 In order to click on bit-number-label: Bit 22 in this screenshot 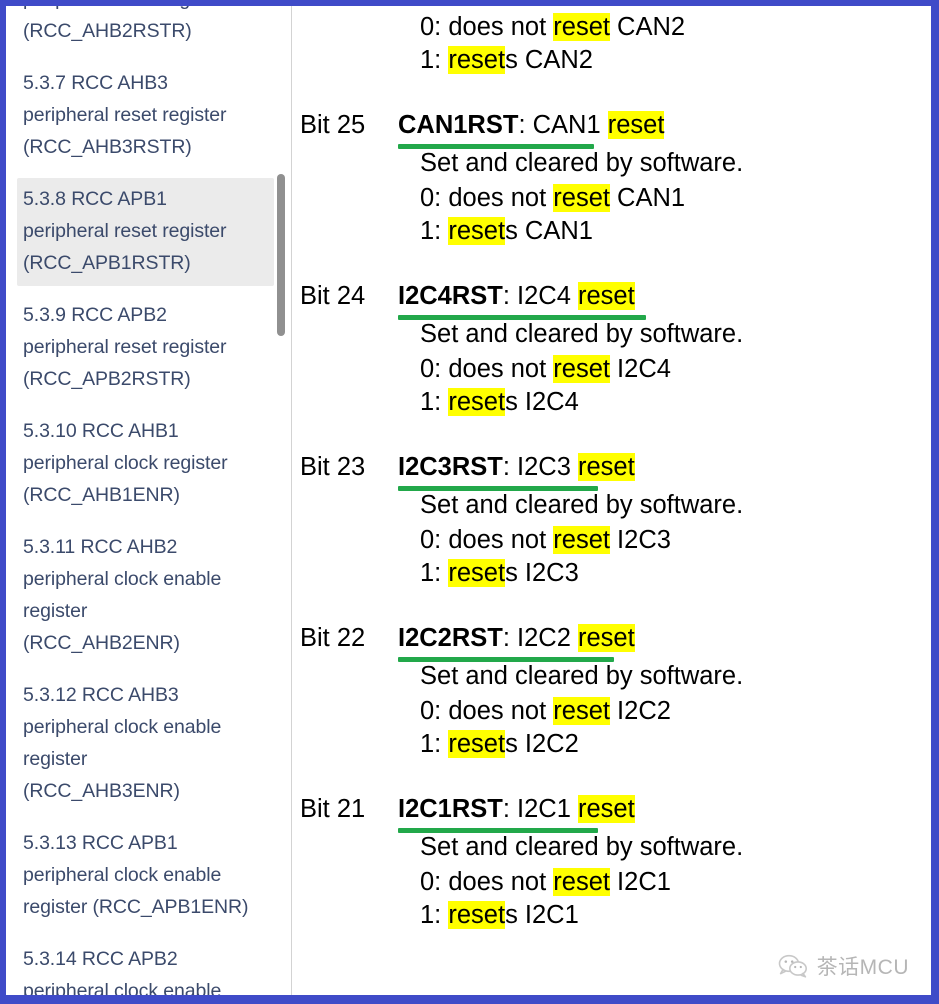, I will do `click(333, 638)`.